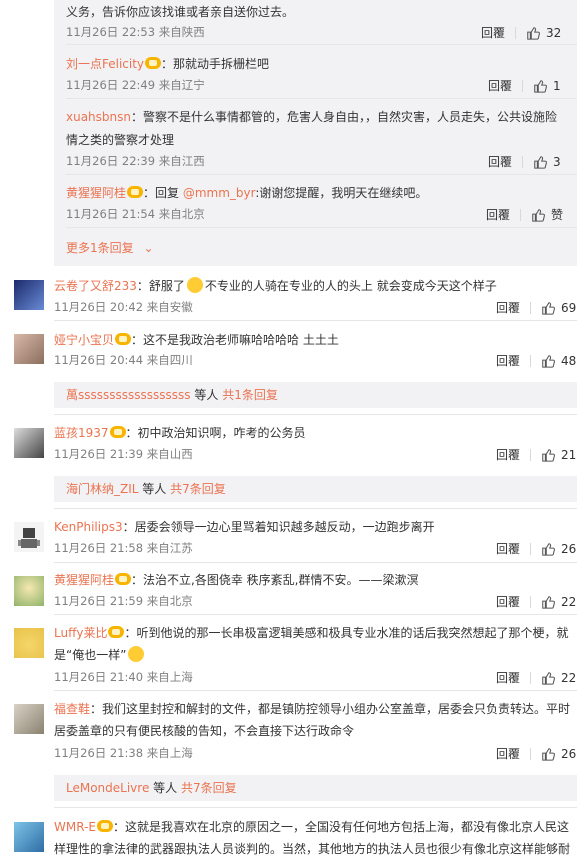 The width and height of the screenshot is (577, 860). What do you see at coordinates (88, 527) in the screenshot?
I see `user-name-link: KenPhilips3` at bounding box center [88, 527].